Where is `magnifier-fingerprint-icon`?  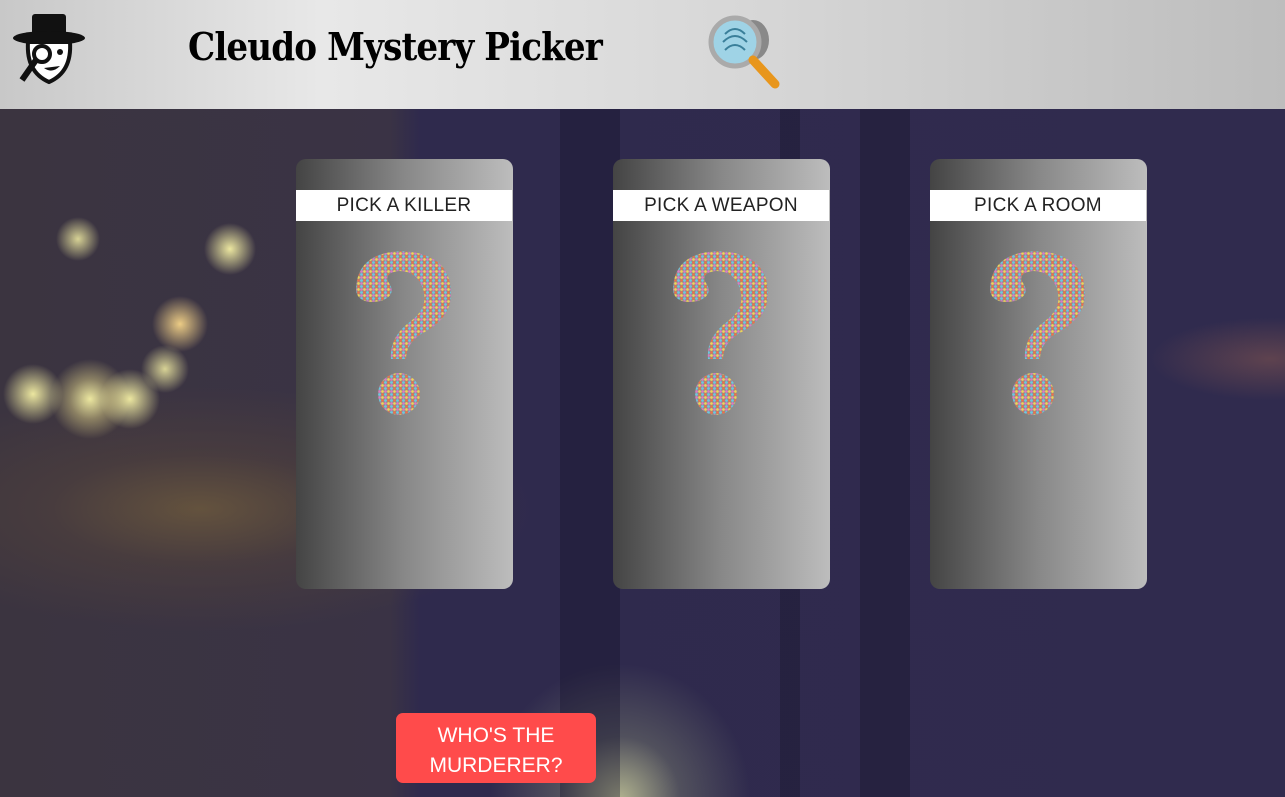
magnifier-fingerprint-icon is located at coordinates (744, 52).